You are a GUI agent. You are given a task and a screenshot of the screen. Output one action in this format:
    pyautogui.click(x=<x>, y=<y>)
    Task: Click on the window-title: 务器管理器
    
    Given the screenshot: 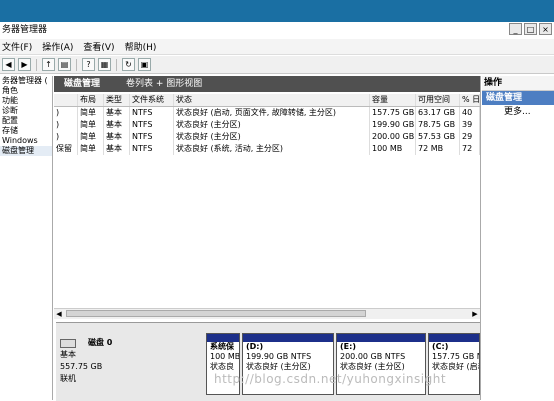 What is the action you would take?
    pyautogui.click(x=25, y=30)
    